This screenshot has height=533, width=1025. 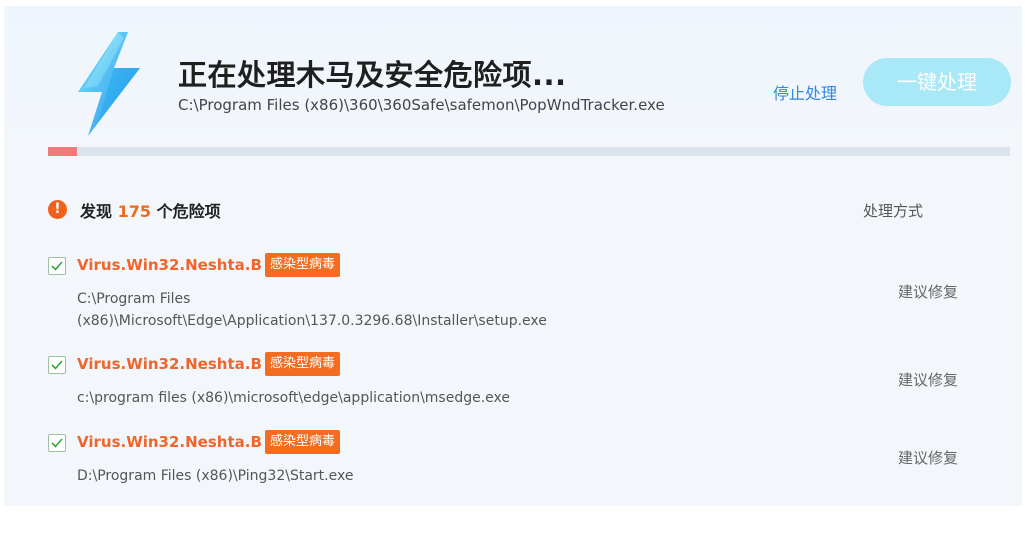 I want to click on one-click-fix-button: 一键处理, so click(x=937, y=82).